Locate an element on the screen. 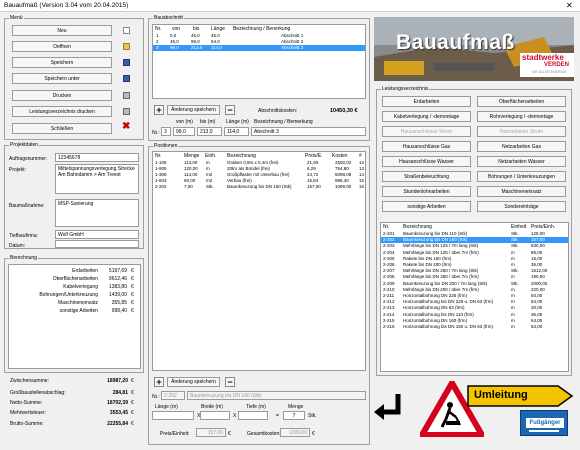  lv-button-kabelverlegung-demontage: Kabelverlegung / -demontage is located at coordinates (426, 116).